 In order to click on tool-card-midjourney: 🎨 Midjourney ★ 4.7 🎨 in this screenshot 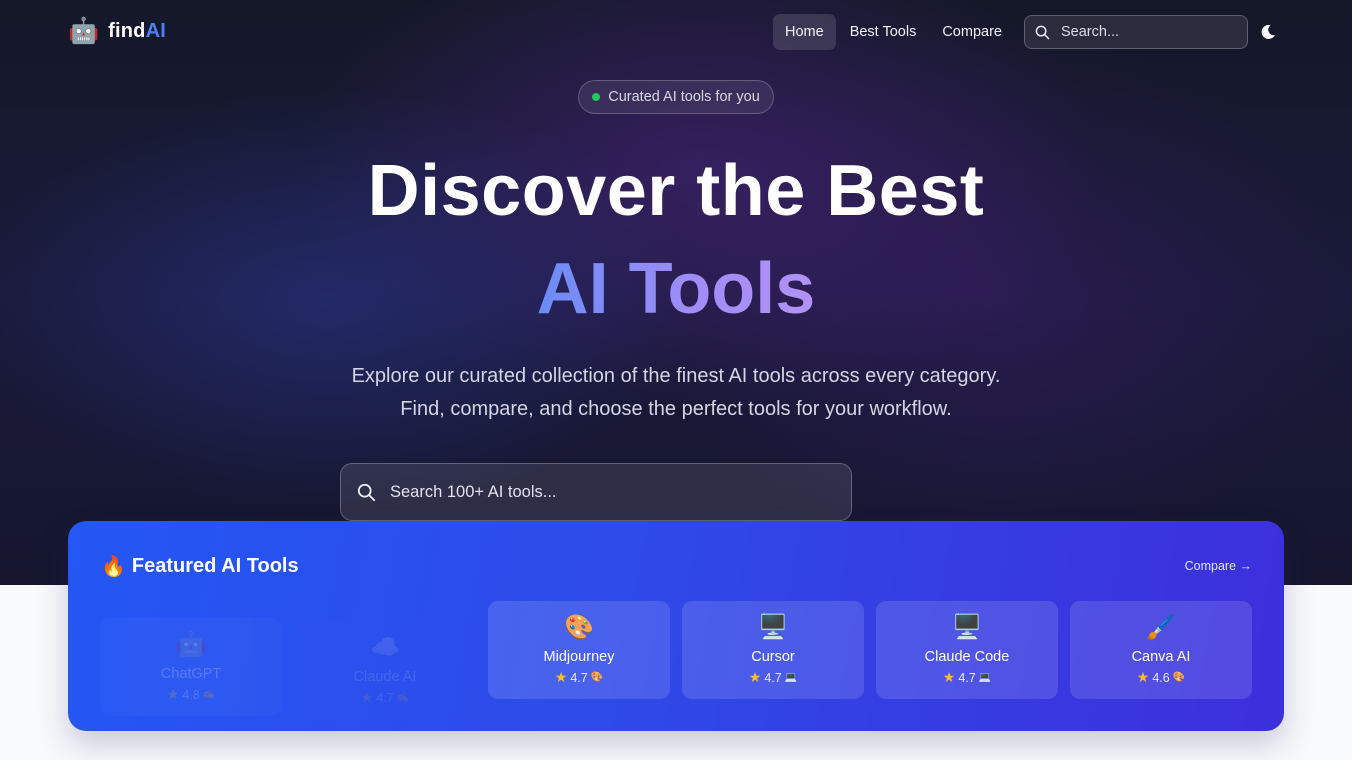, I will do `click(579, 650)`.